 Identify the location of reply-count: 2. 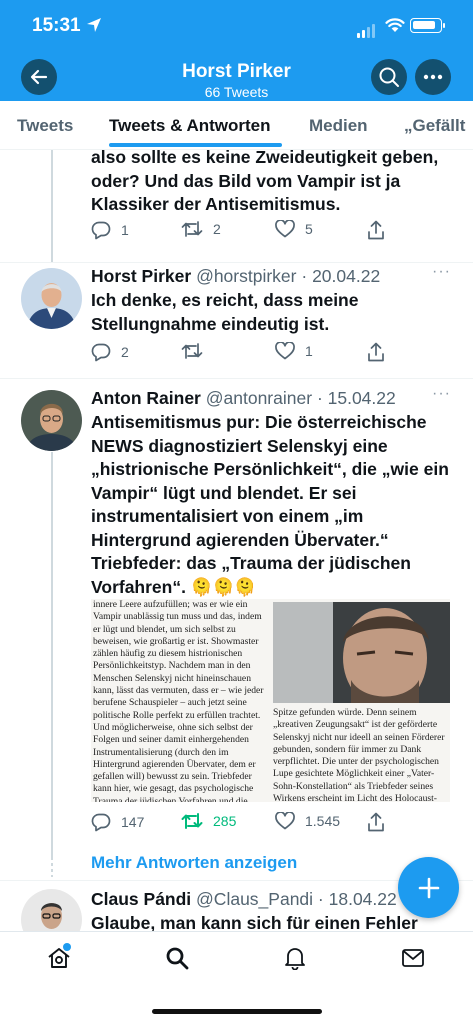
(125, 352).